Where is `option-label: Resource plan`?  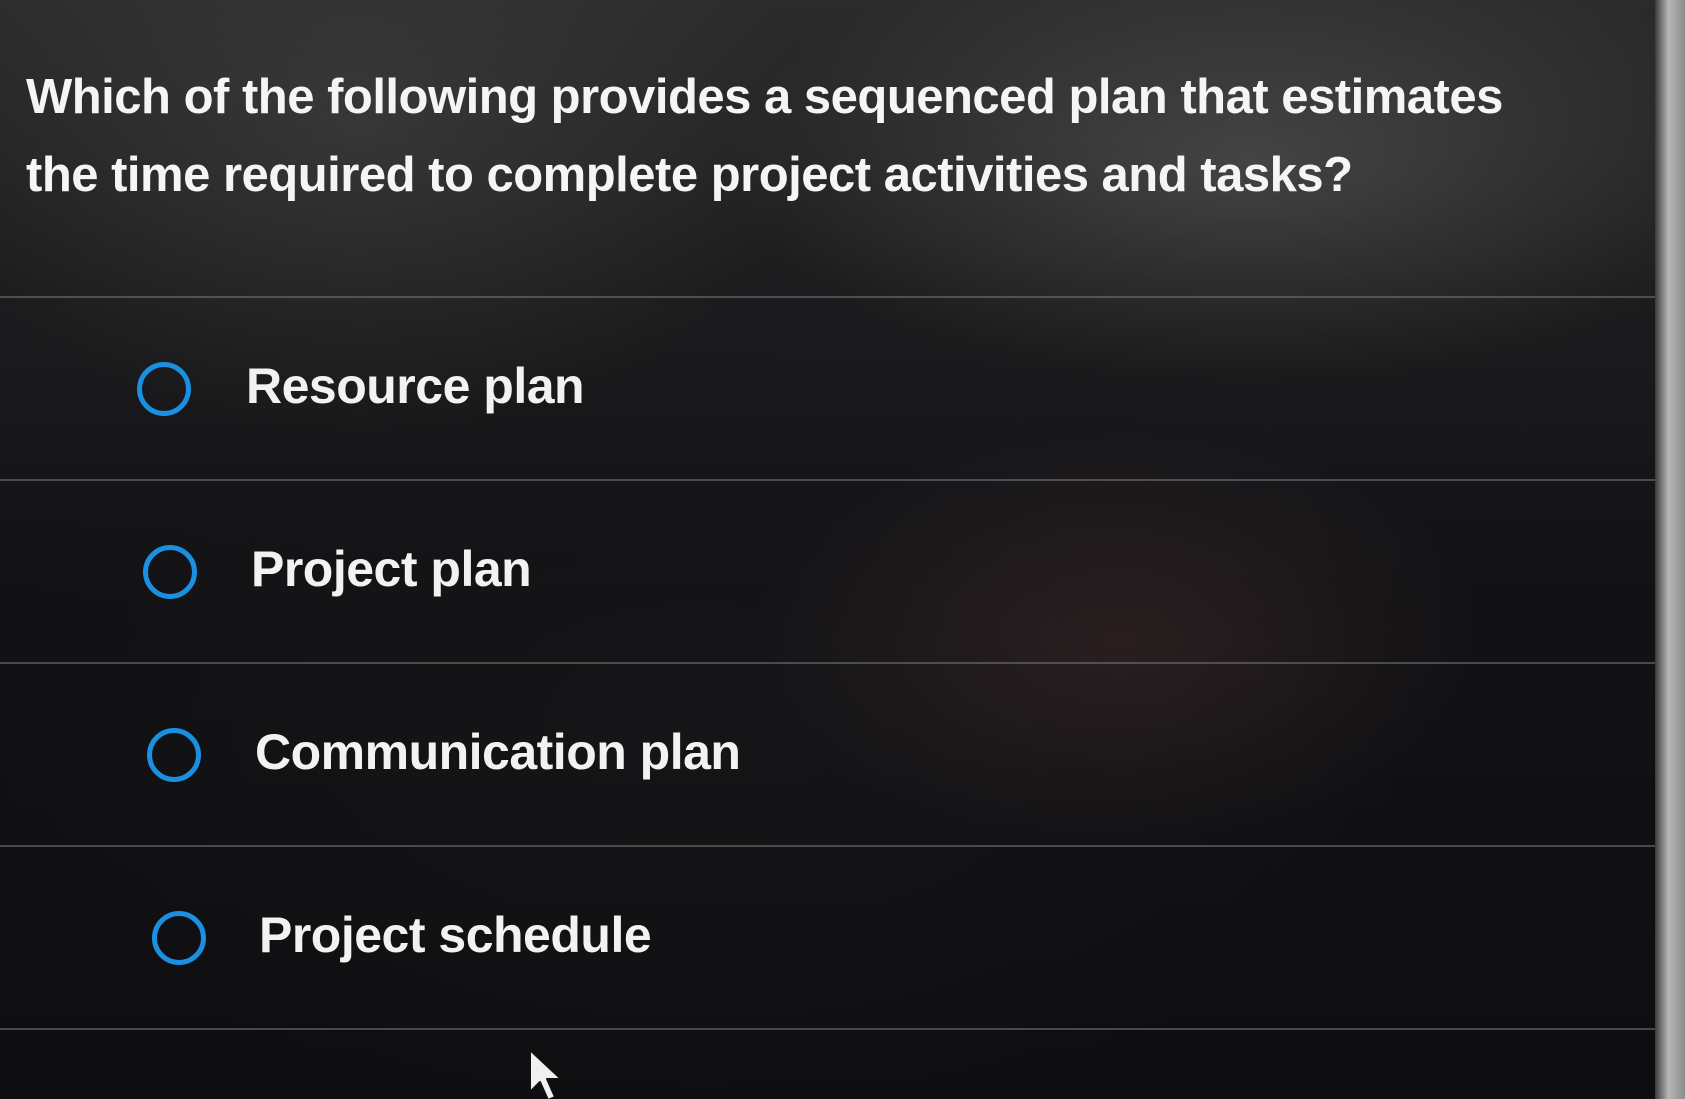 option-label: Resource plan is located at coordinates (415, 385).